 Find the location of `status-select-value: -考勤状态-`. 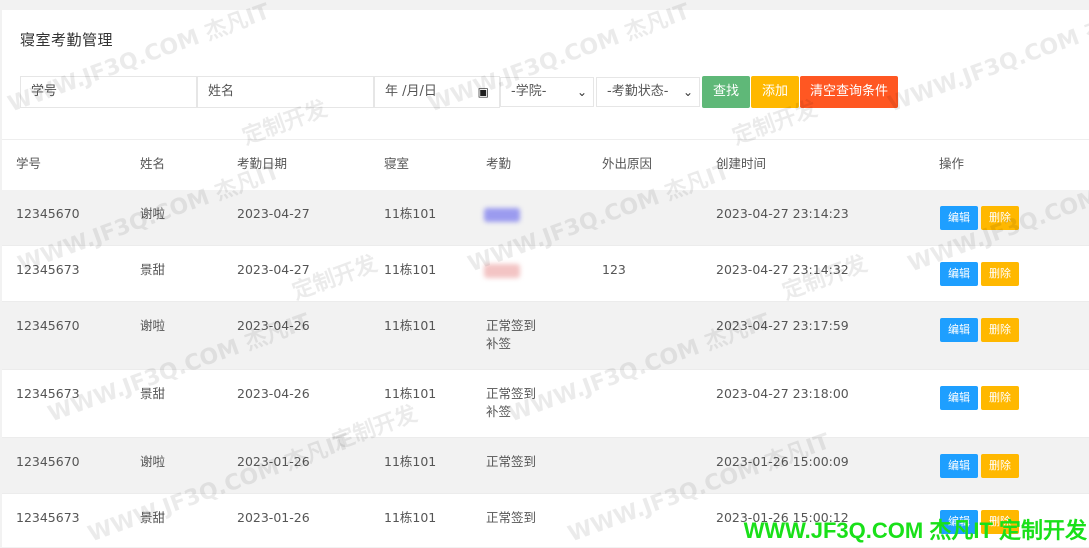

status-select-value: -考勤状态- is located at coordinates (637, 91).